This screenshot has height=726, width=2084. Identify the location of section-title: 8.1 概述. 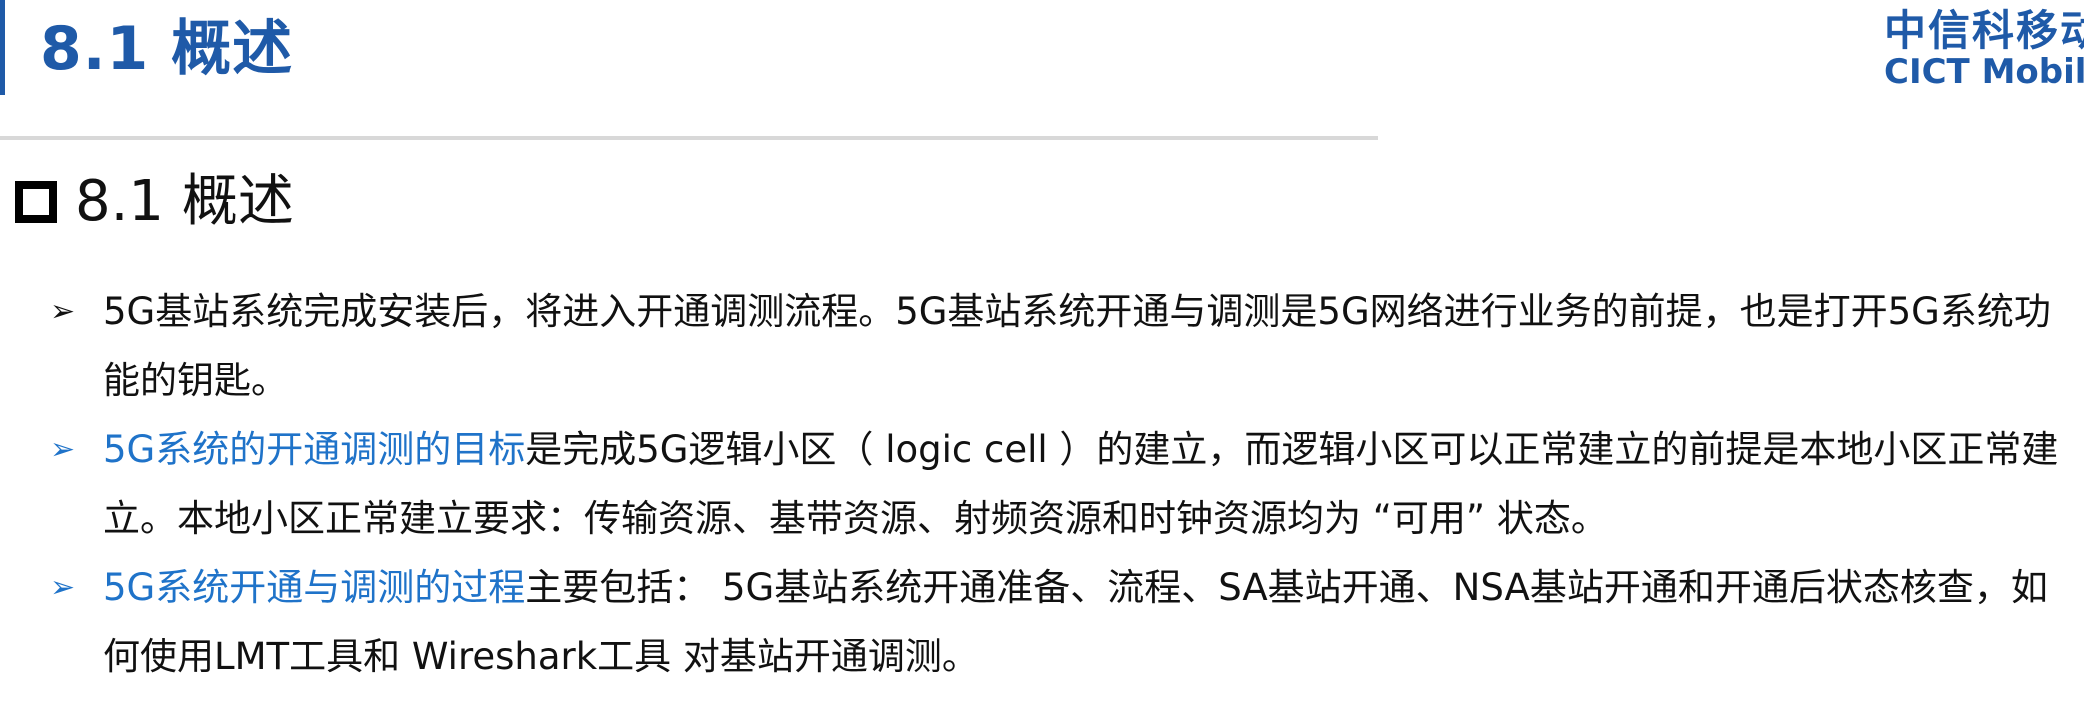
(184, 201).